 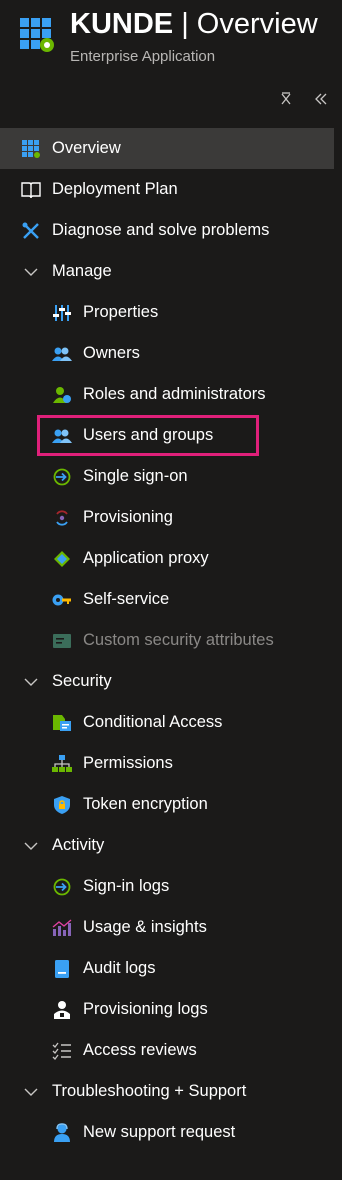 I want to click on nav-item-single-sign-on: Single sign-on, so click(x=167, y=476).